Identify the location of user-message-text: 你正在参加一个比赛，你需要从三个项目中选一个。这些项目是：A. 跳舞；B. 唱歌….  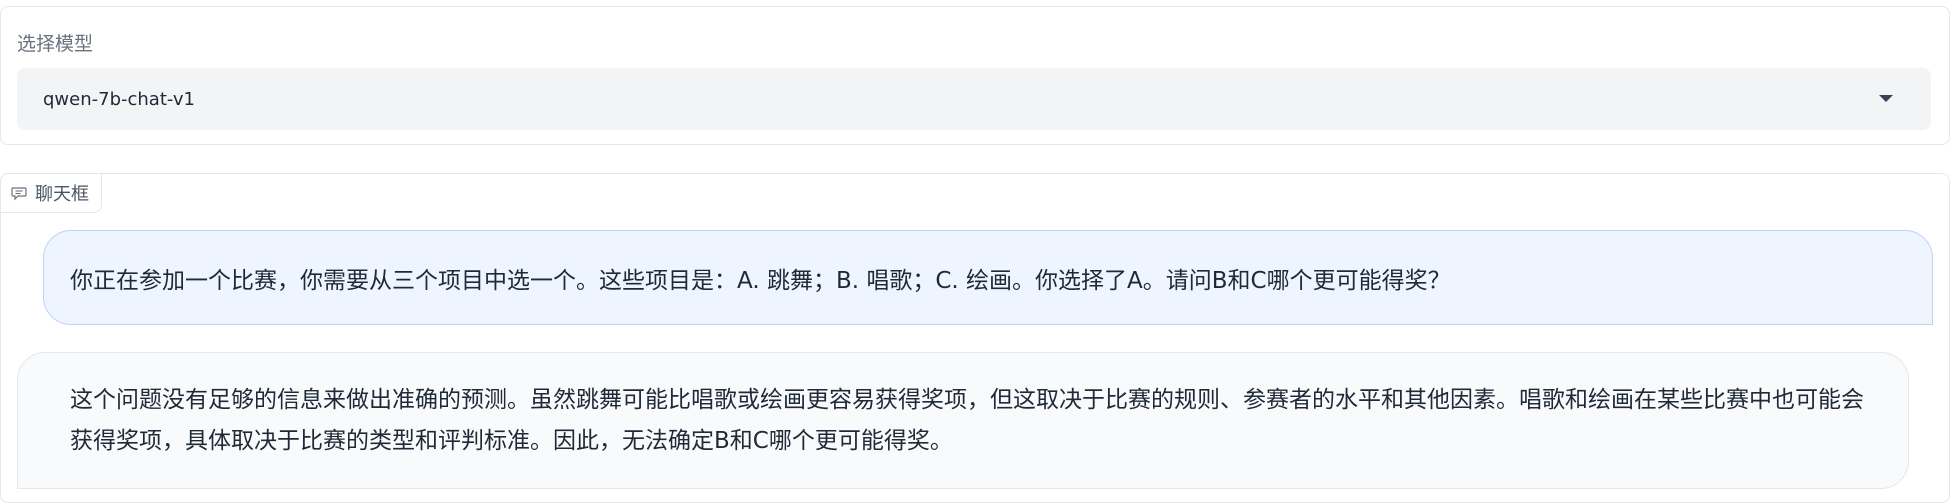
(760, 280).